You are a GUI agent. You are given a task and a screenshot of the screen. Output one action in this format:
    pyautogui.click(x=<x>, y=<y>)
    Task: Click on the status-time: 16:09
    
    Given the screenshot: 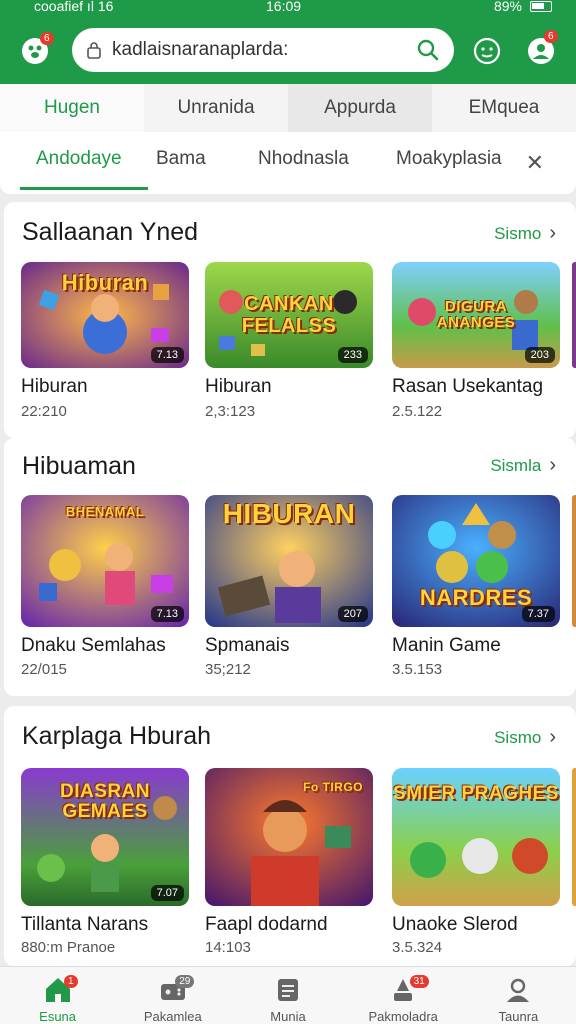 What is the action you would take?
    pyautogui.click(x=284, y=7)
    